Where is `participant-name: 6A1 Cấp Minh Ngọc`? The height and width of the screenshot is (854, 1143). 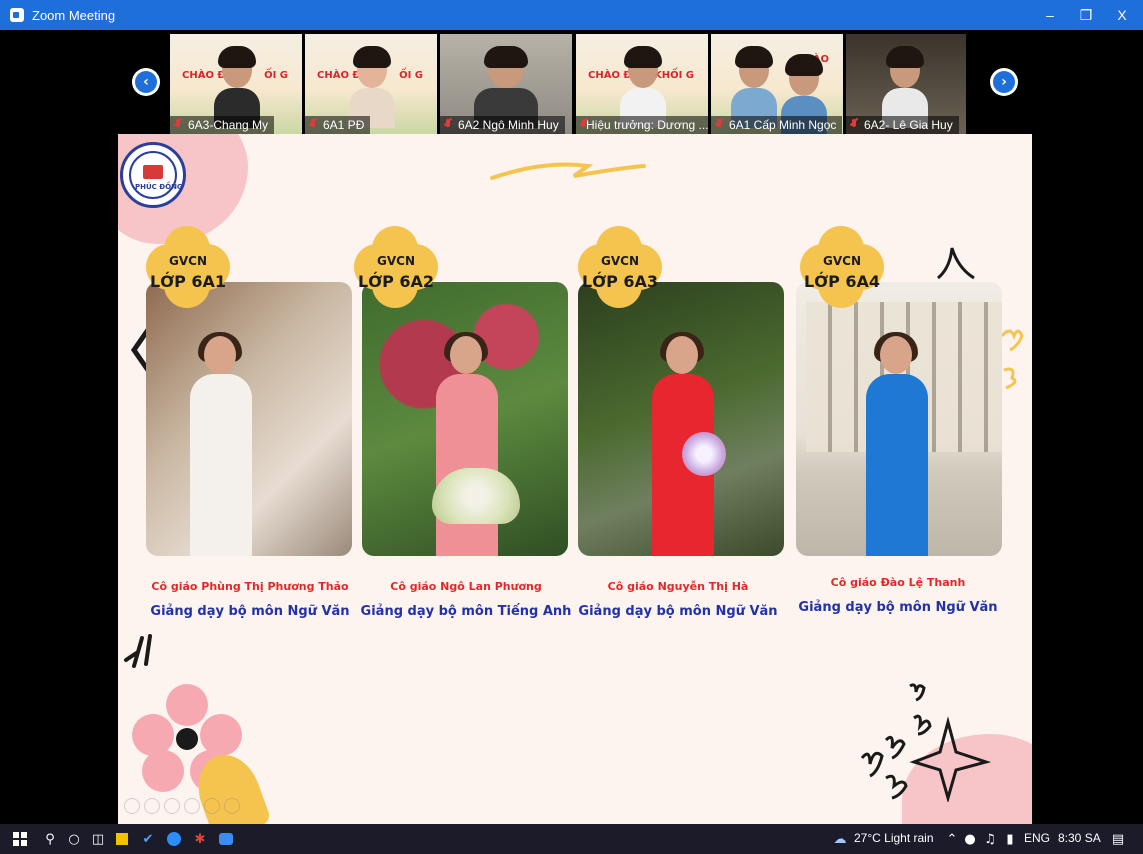
participant-name: 6A1 Cấp Minh Ngọc is located at coordinates (783, 125).